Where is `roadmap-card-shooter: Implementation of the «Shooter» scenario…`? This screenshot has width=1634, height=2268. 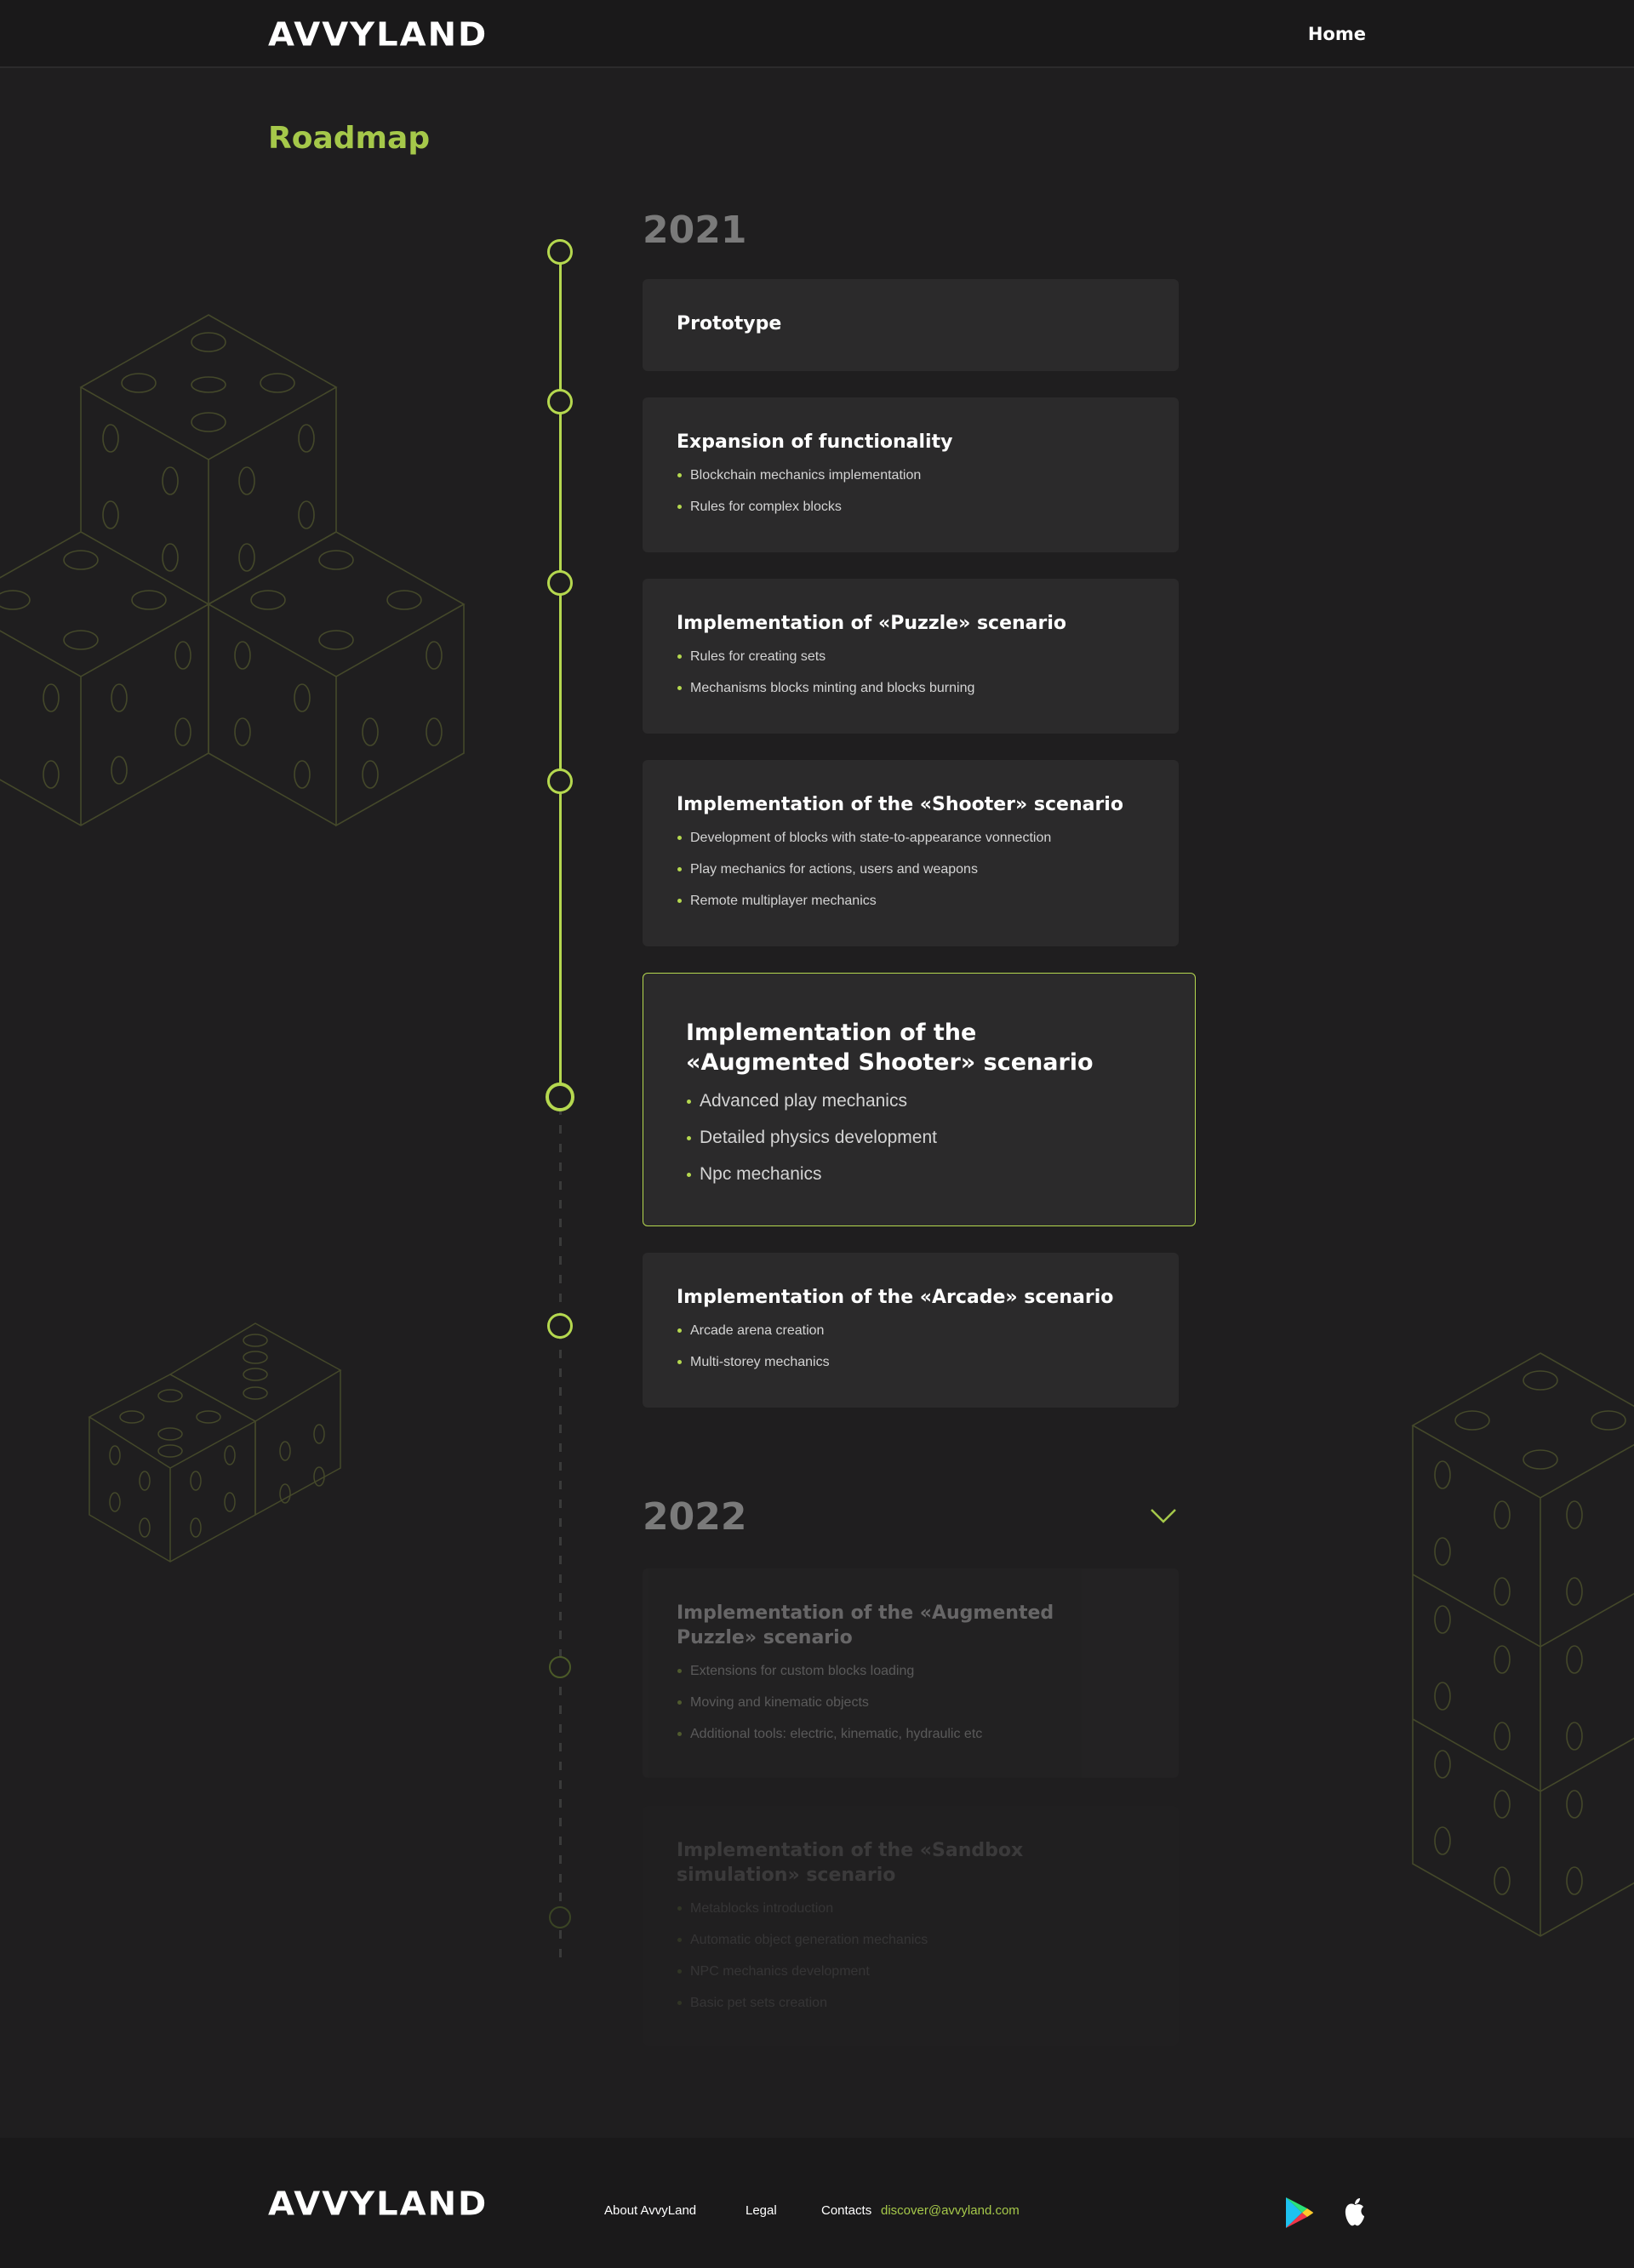
roadmap-card-shooter: Implementation of the «Shooter» scenario… is located at coordinates (911, 853).